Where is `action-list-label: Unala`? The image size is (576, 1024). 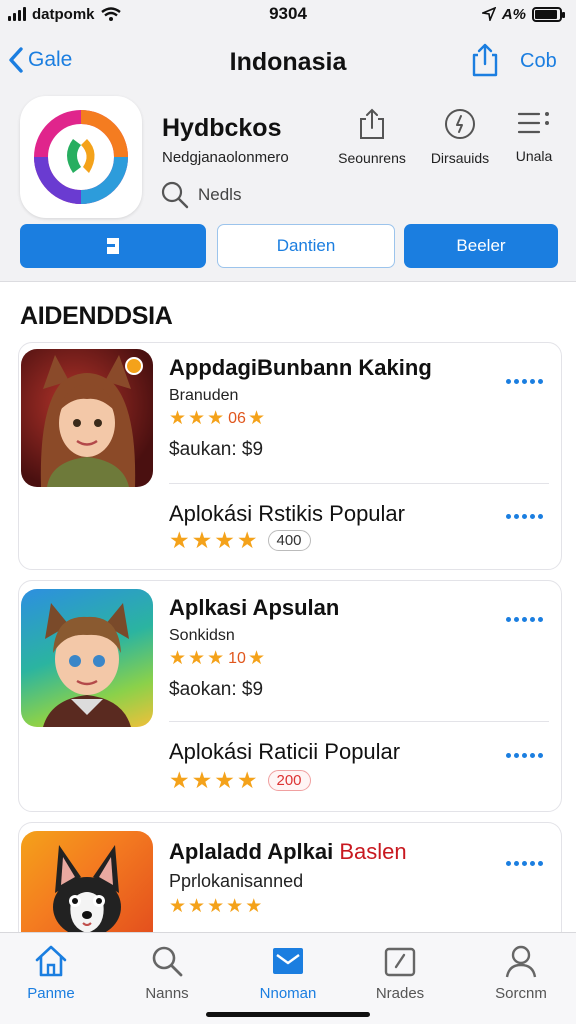 action-list-label: Unala is located at coordinates (534, 156).